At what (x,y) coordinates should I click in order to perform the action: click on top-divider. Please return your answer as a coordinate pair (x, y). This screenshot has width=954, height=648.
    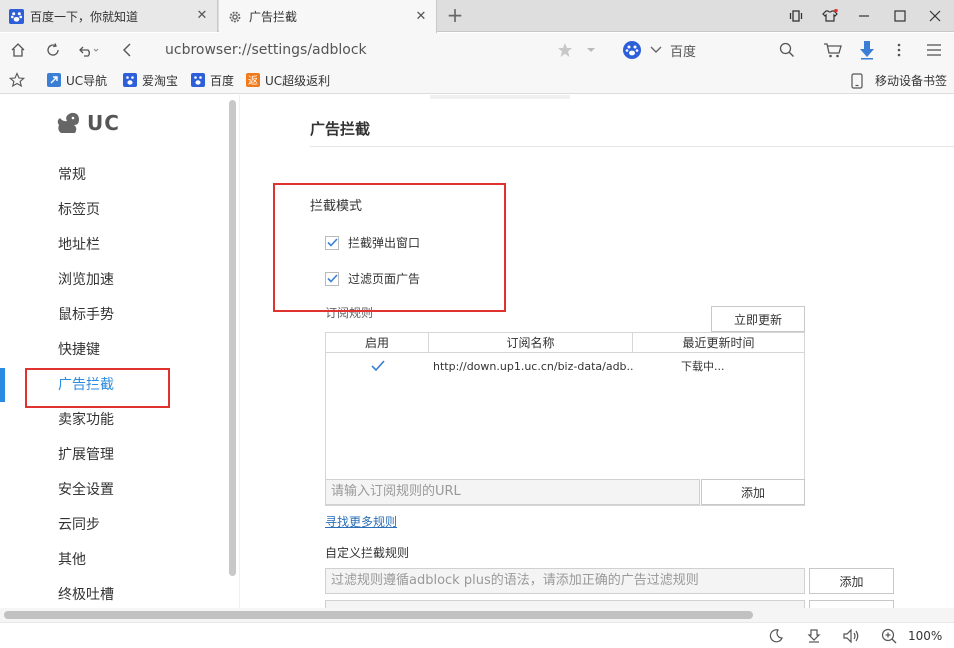
    Looking at the image, I should click on (500, 97).